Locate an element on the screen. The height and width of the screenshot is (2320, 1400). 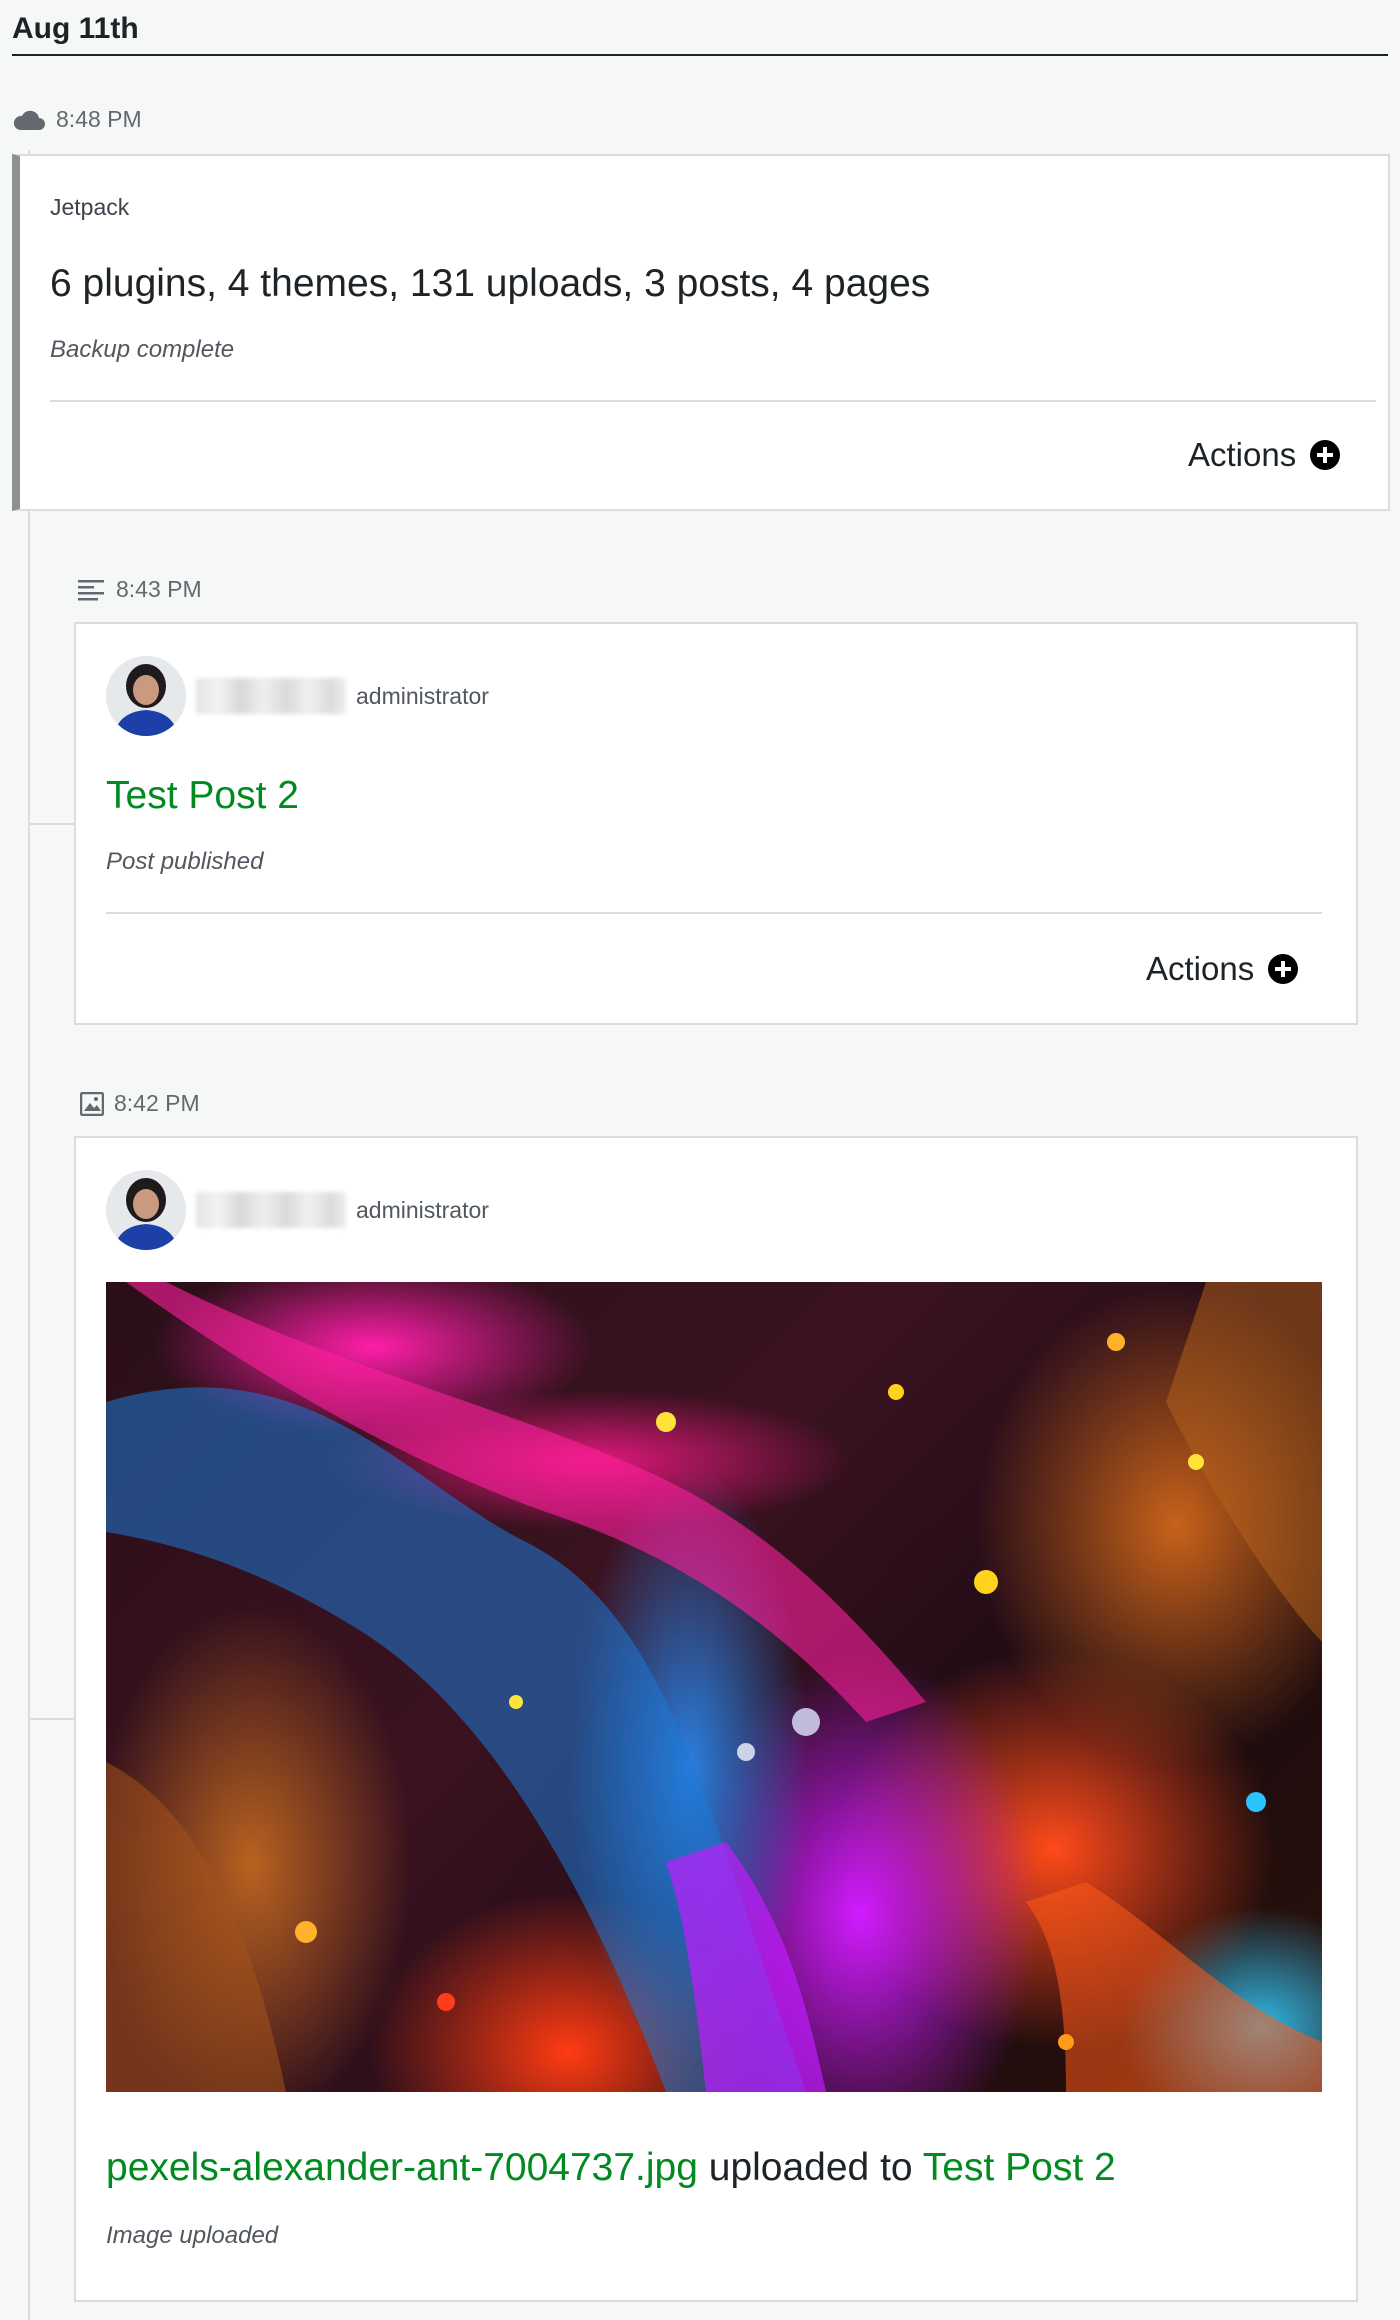
post-title-link: Test Post 2 is located at coordinates (202, 796).